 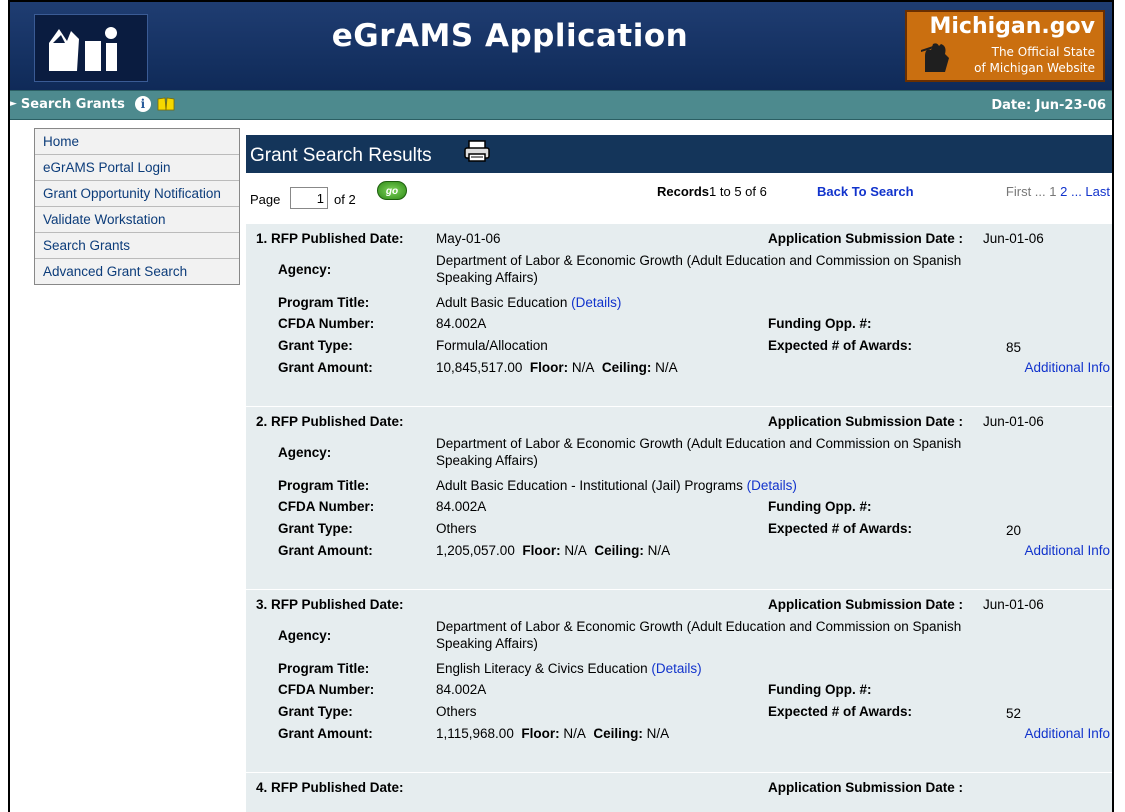 I want to click on pager-last: ... Last, so click(x=1090, y=191).